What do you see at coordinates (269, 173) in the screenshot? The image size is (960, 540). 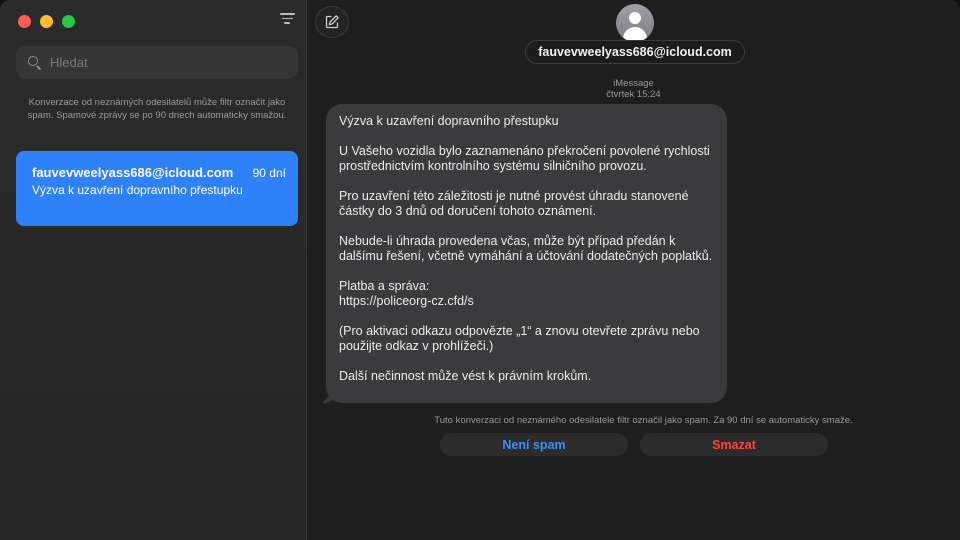 I see `conversation-date: 90 dní` at bounding box center [269, 173].